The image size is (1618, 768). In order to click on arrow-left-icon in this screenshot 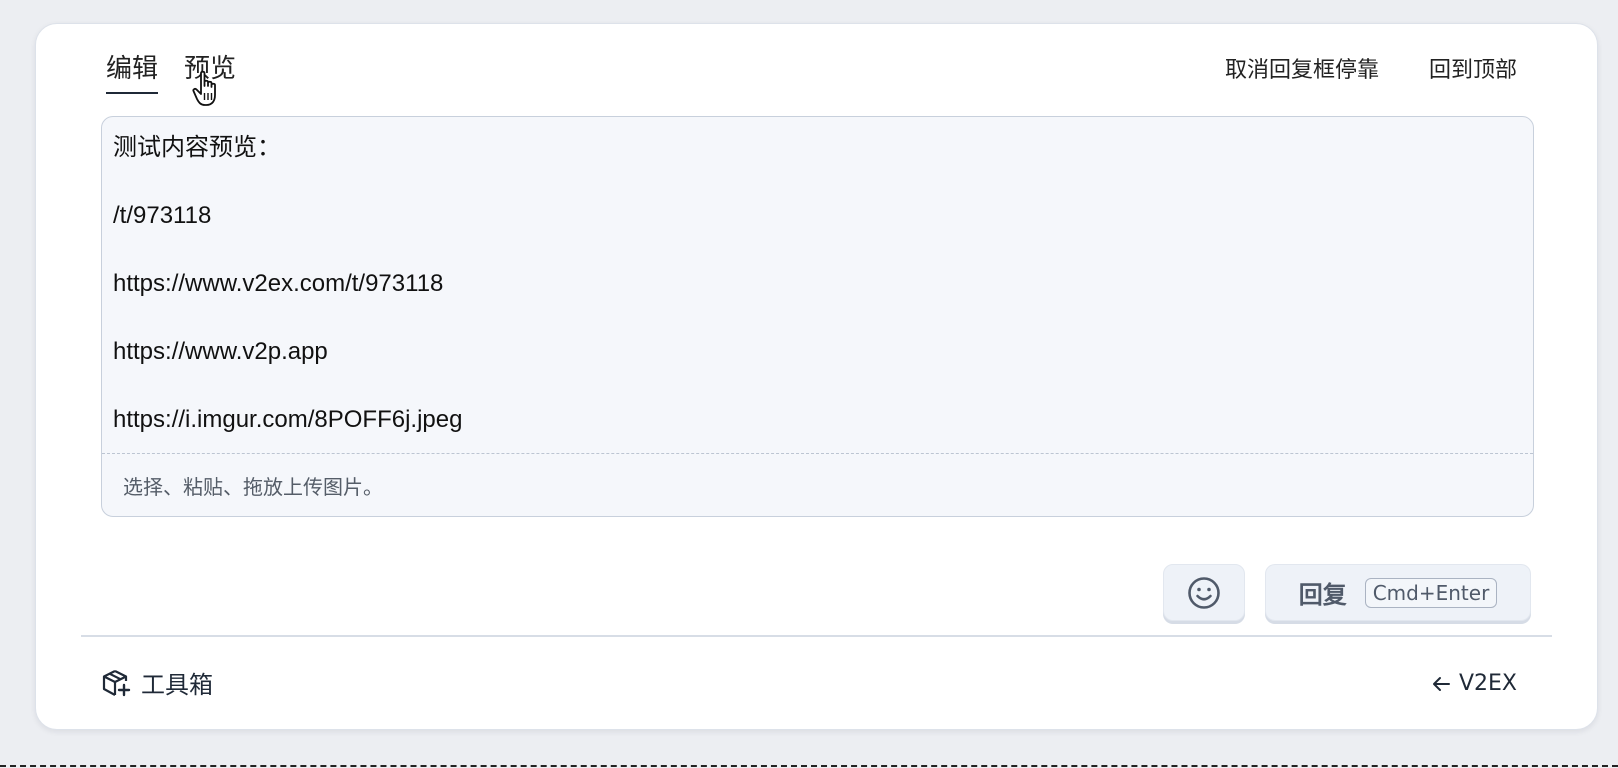, I will do `click(1441, 683)`.